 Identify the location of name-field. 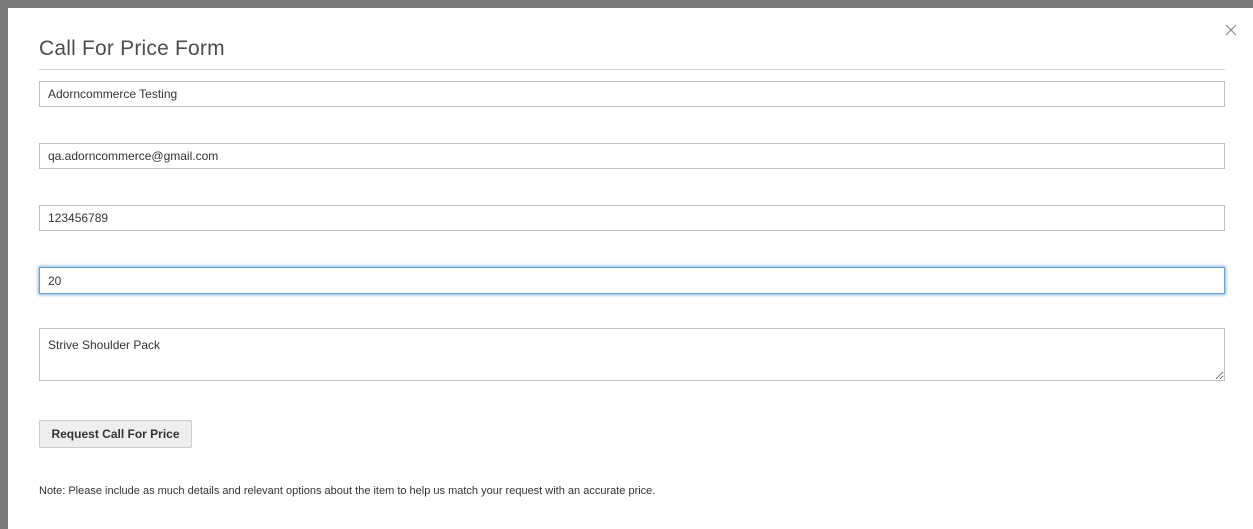
(632, 94).